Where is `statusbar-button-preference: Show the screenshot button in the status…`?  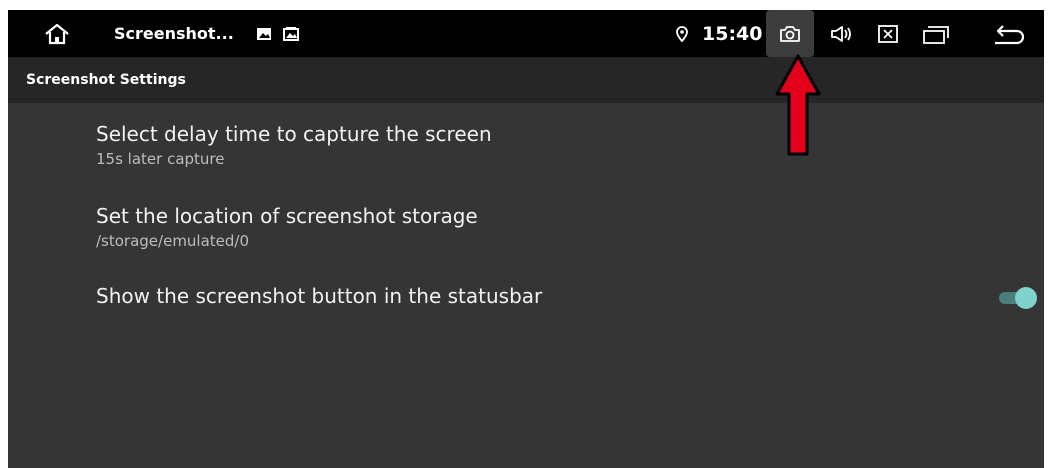 statusbar-button-preference: Show the screenshot button in the status… is located at coordinates (526, 305).